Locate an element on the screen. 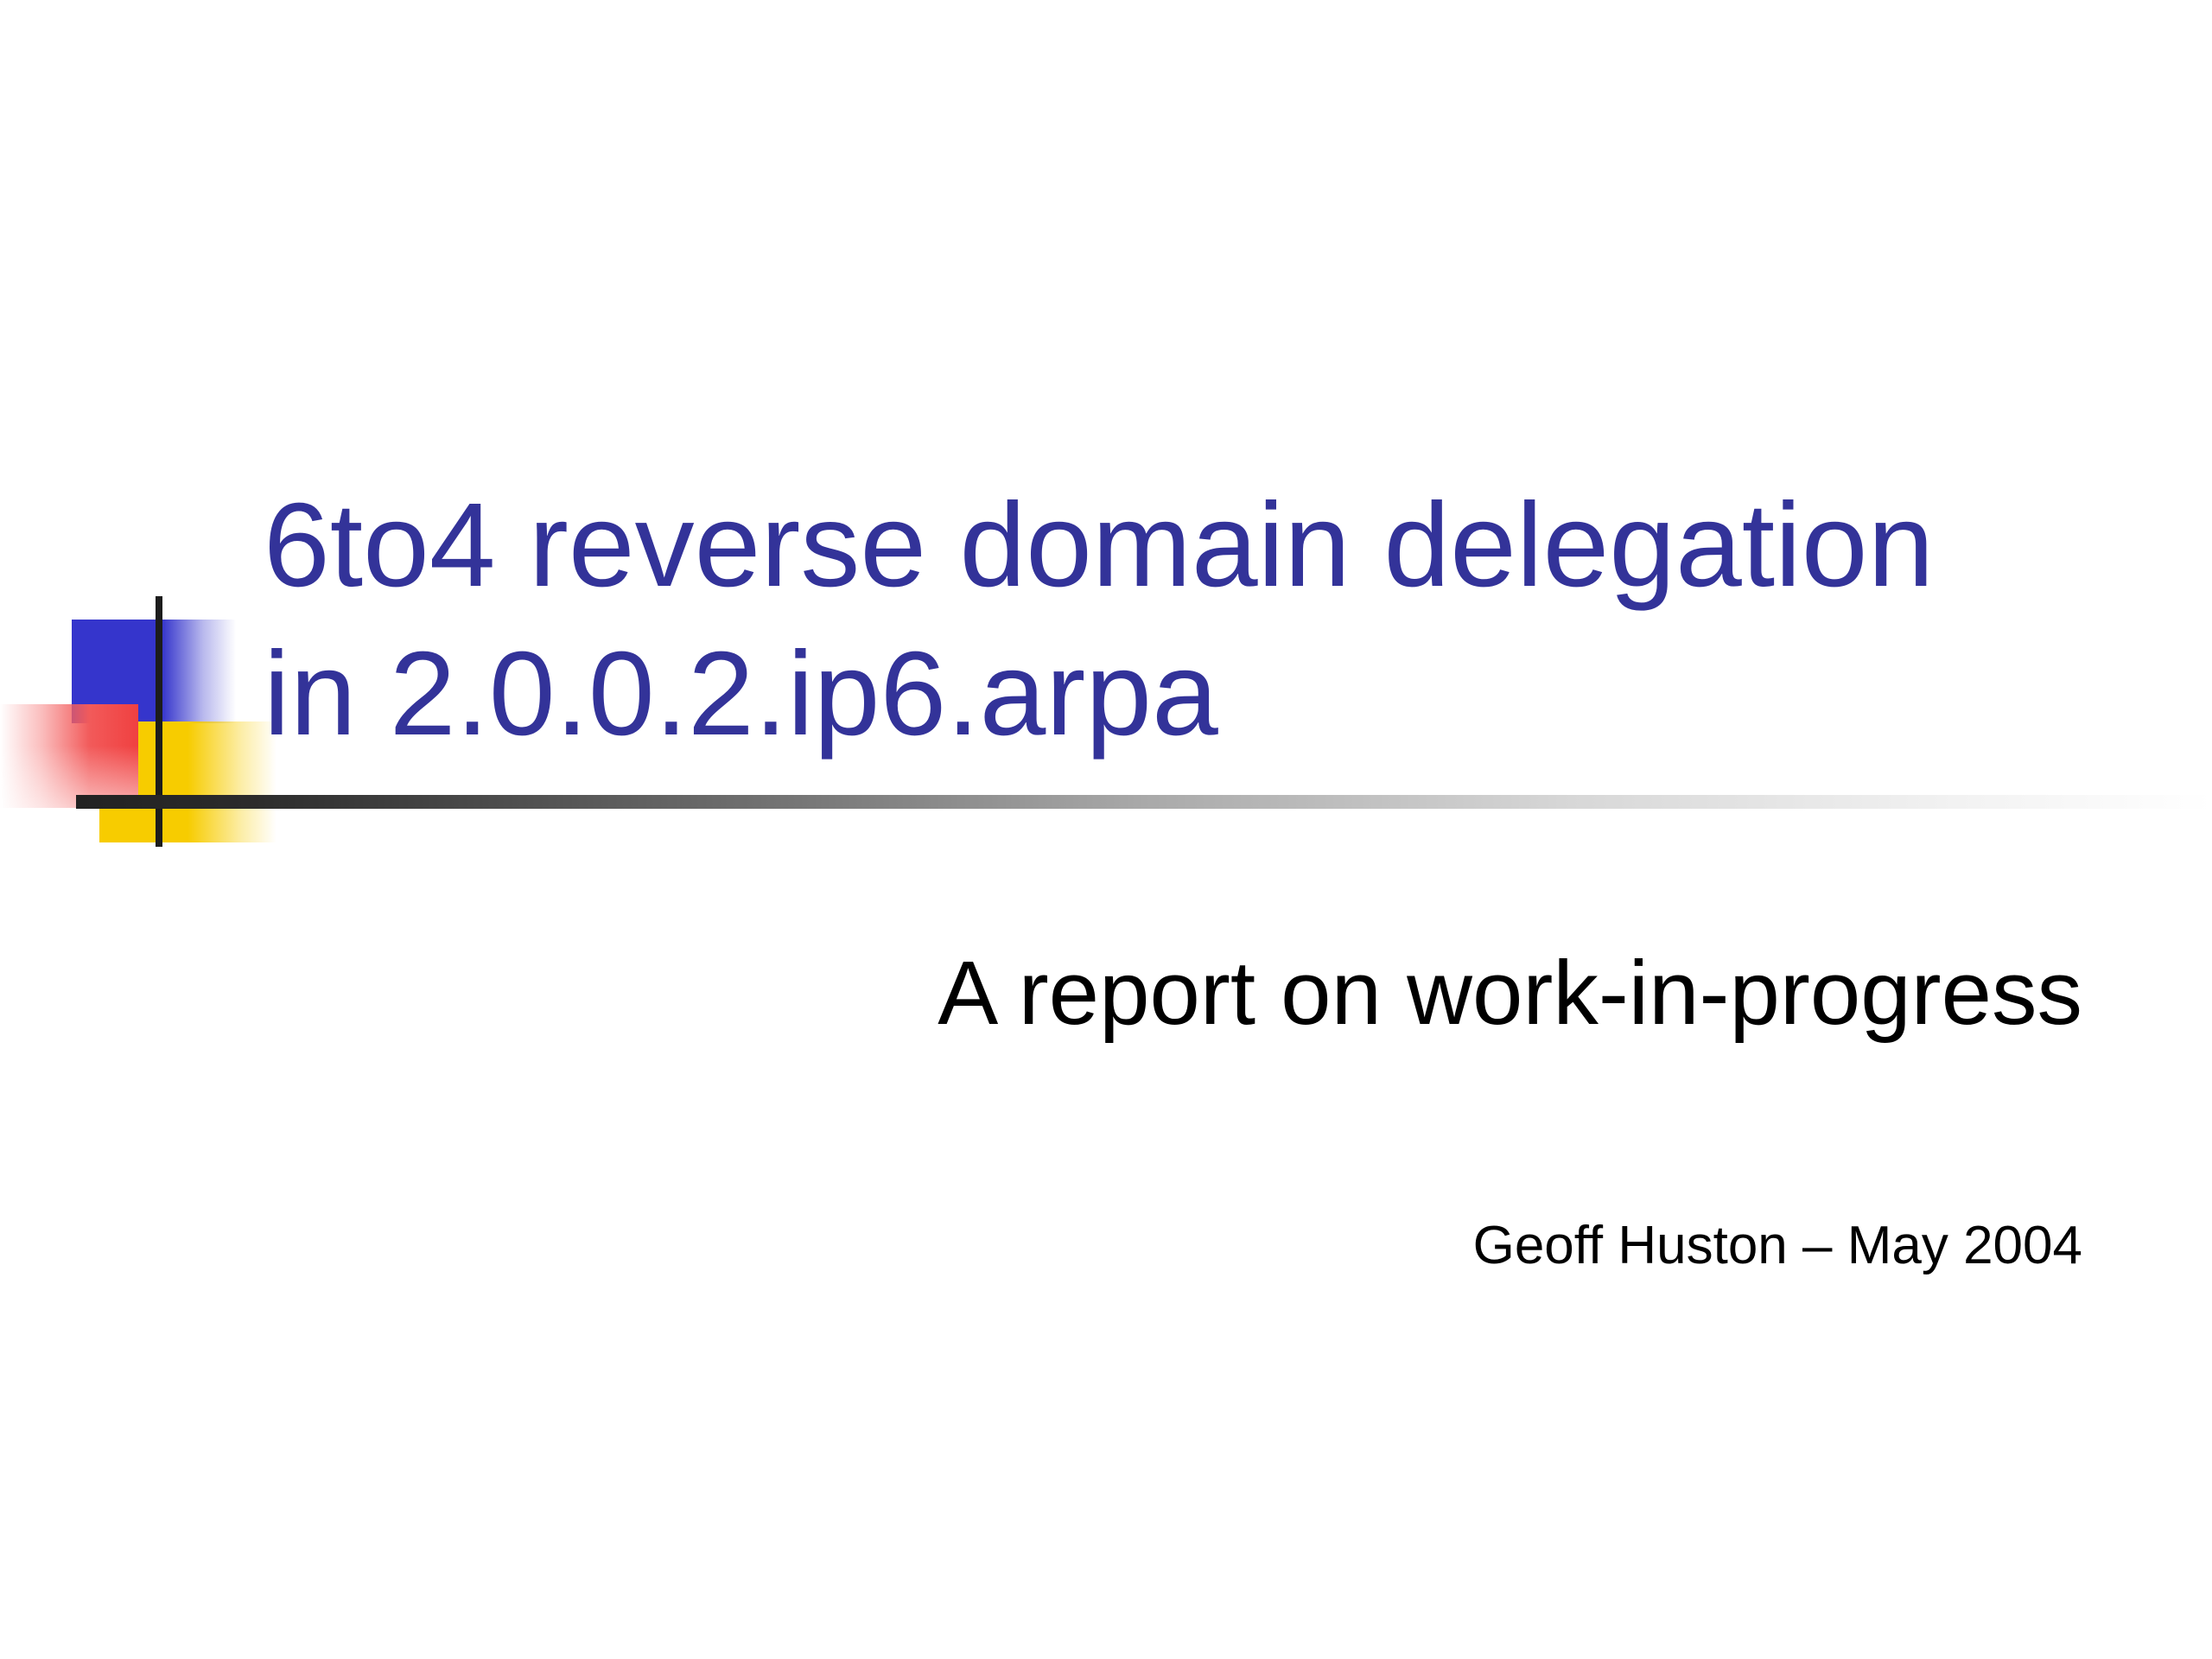  vertical-rule-decoration is located at coordinates (159, 721).